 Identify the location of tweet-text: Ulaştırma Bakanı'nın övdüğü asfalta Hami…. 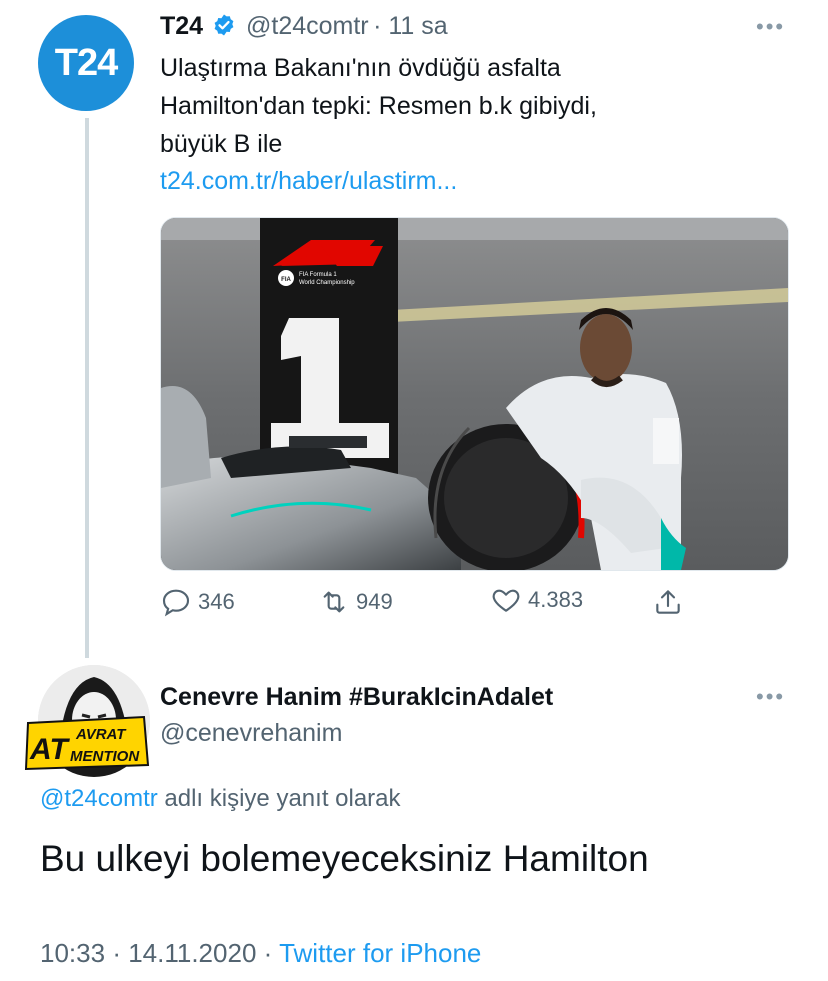
(470, 106).